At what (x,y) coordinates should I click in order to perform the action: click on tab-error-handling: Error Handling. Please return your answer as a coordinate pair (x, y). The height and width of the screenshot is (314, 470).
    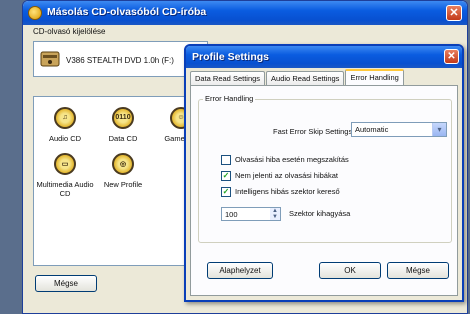
    Looking at the image, I should click on (374, 77).